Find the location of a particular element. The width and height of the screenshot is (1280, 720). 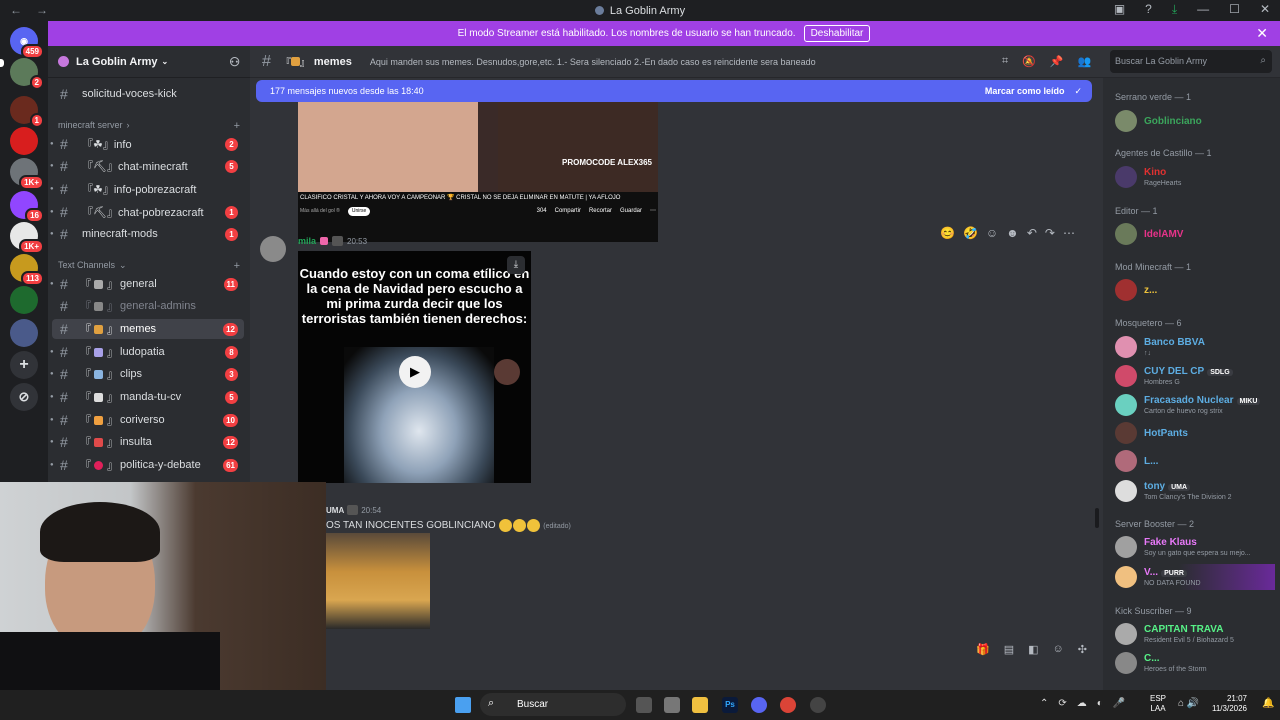

channel-chat-pobrezacraft: ● # 『⛏』chat-pobrezacraft 1 is located at coordinates (147, 212).